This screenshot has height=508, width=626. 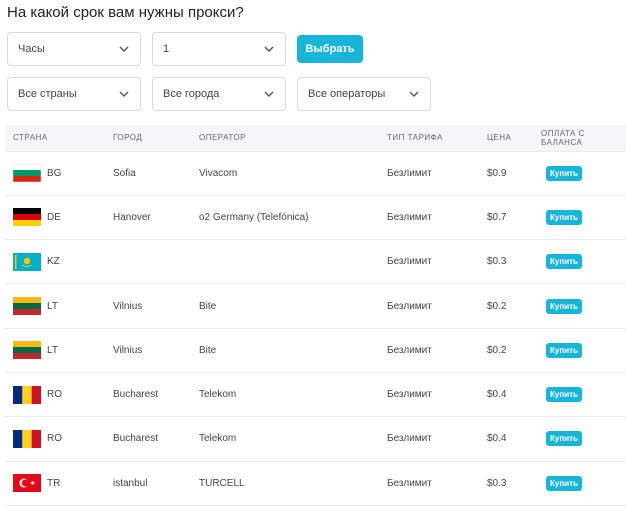 What do you see at coordinates (222, 483) in the screenshot?
I see `cell-operator: TURCELL` at bounding box center [222, 483].